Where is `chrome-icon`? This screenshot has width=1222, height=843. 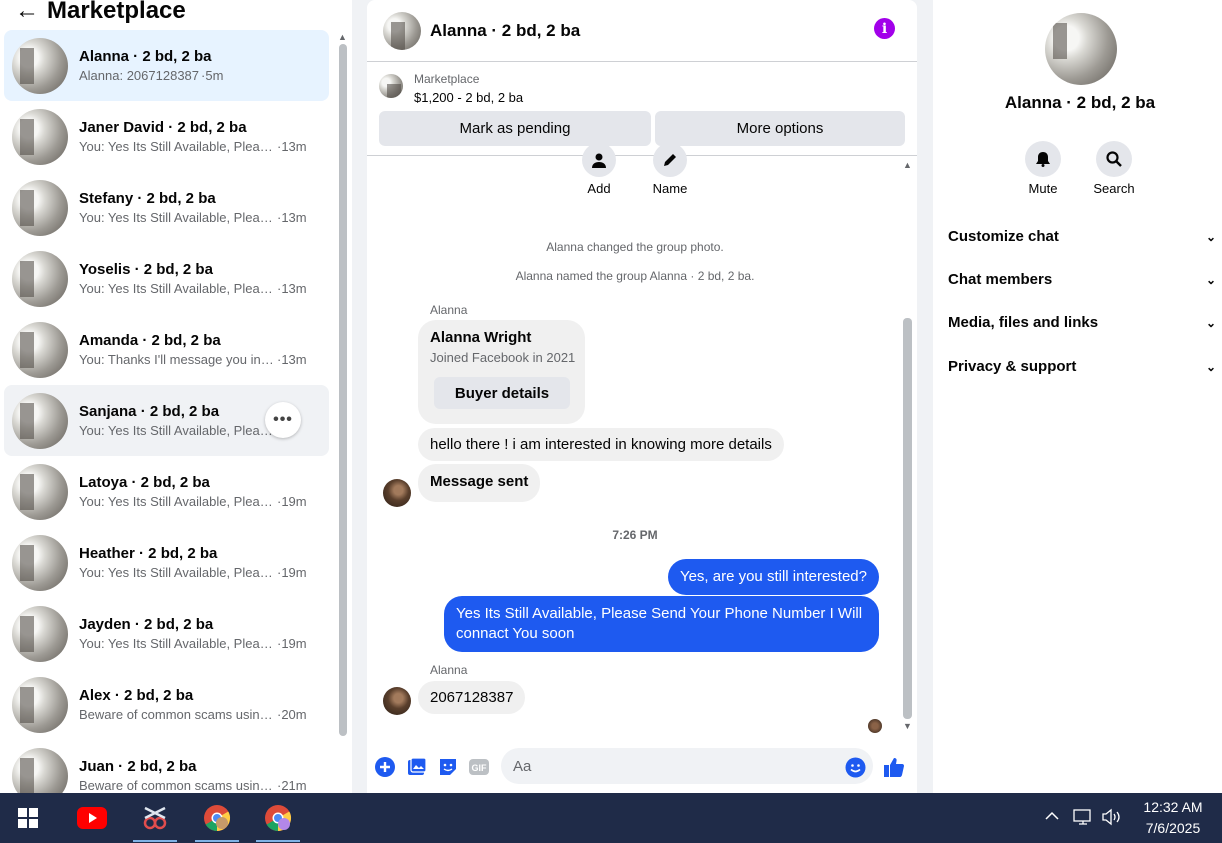
chrome-icon is located at coordinates (217, 818).